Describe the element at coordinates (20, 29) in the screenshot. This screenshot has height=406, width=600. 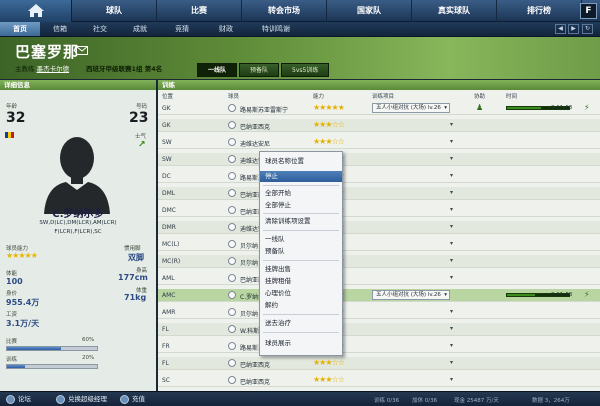
I see `subnav-home: 首页` at that location.